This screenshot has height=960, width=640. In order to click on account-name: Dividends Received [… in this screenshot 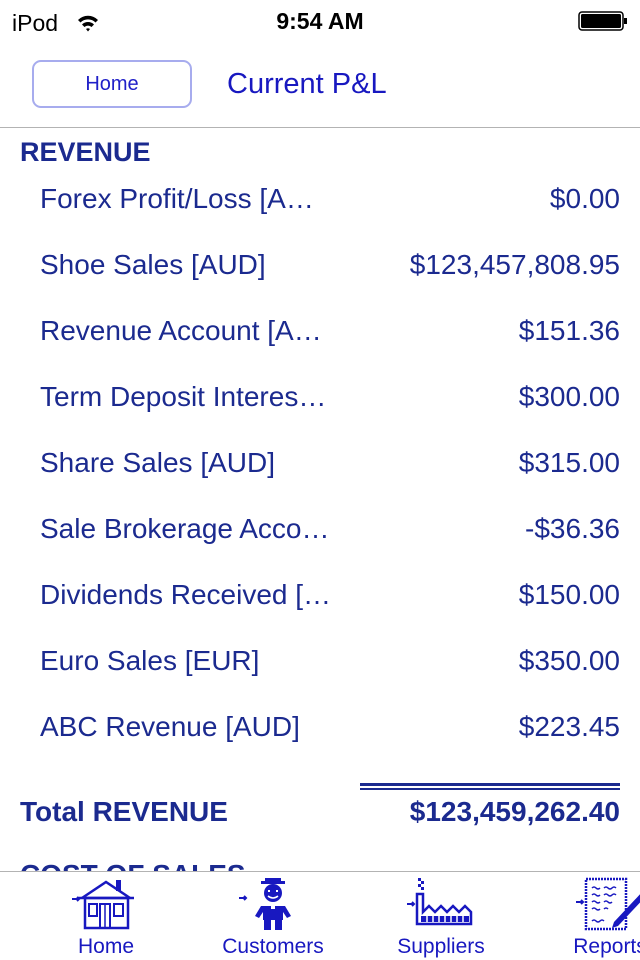, I will do `click(186, 594)`.